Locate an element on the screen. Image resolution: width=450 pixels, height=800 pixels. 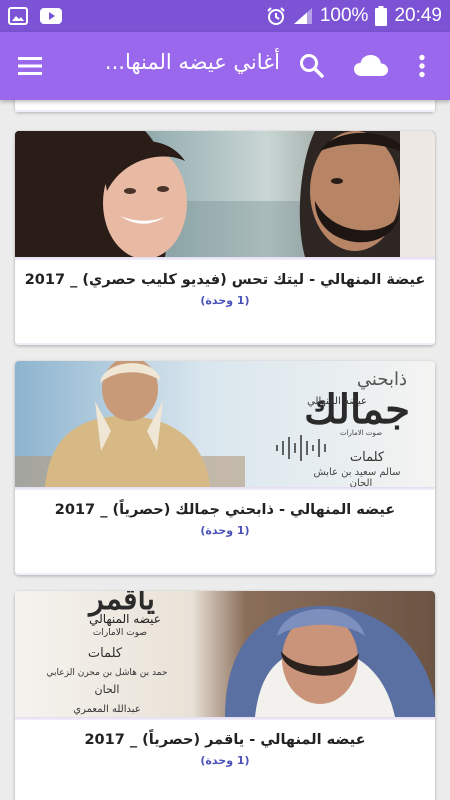
video-thumbnail is located at coordinates (225, 194).